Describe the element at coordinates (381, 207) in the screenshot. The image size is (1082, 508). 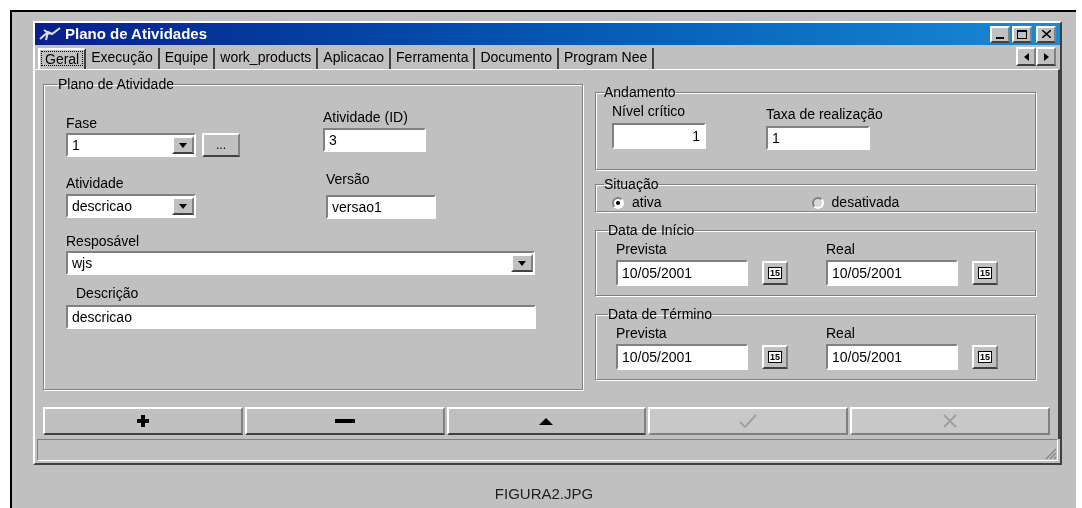
I see `text-field: versao1` at that location.